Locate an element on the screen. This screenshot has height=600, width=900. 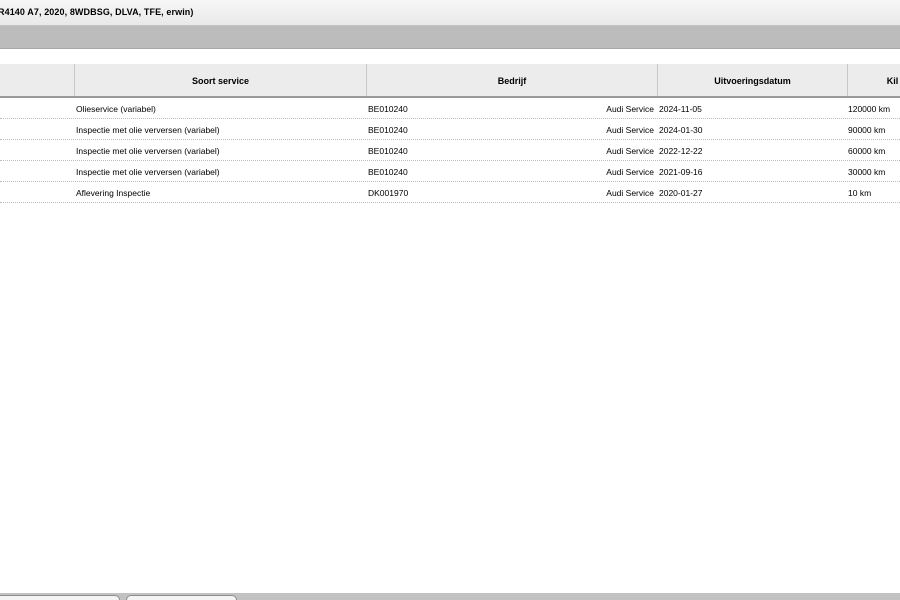
cell-execution-date: 2024-01-30 is located at coordinates (681, 130).